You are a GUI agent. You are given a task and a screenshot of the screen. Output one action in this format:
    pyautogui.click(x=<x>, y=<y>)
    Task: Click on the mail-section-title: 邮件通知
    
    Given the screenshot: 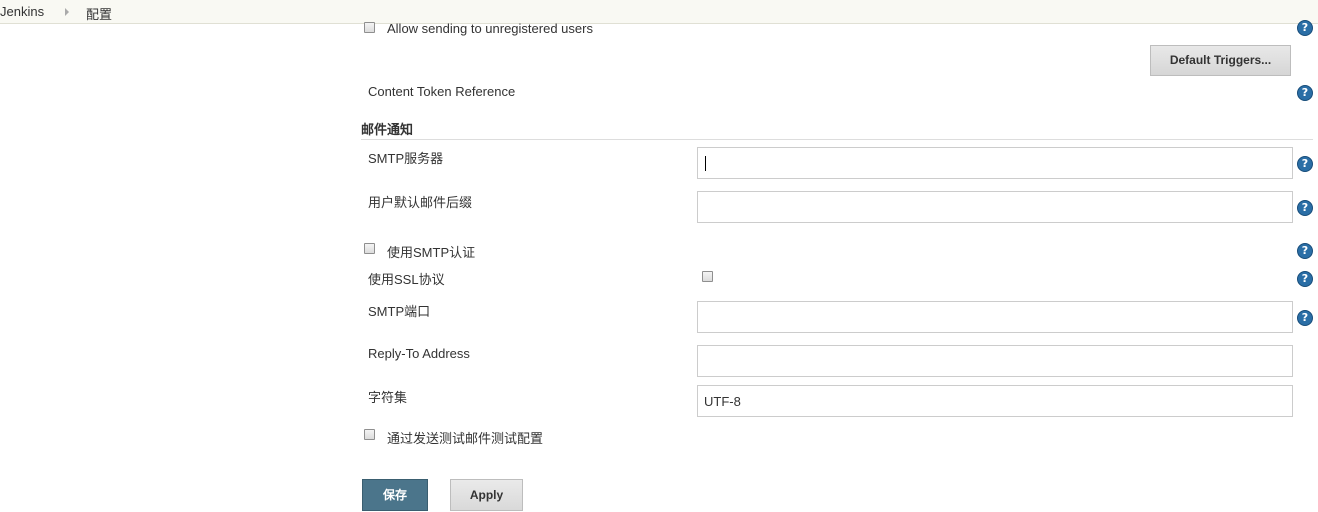 What is the action you would take?
    pyautogui.click(x=387, y=129)
    